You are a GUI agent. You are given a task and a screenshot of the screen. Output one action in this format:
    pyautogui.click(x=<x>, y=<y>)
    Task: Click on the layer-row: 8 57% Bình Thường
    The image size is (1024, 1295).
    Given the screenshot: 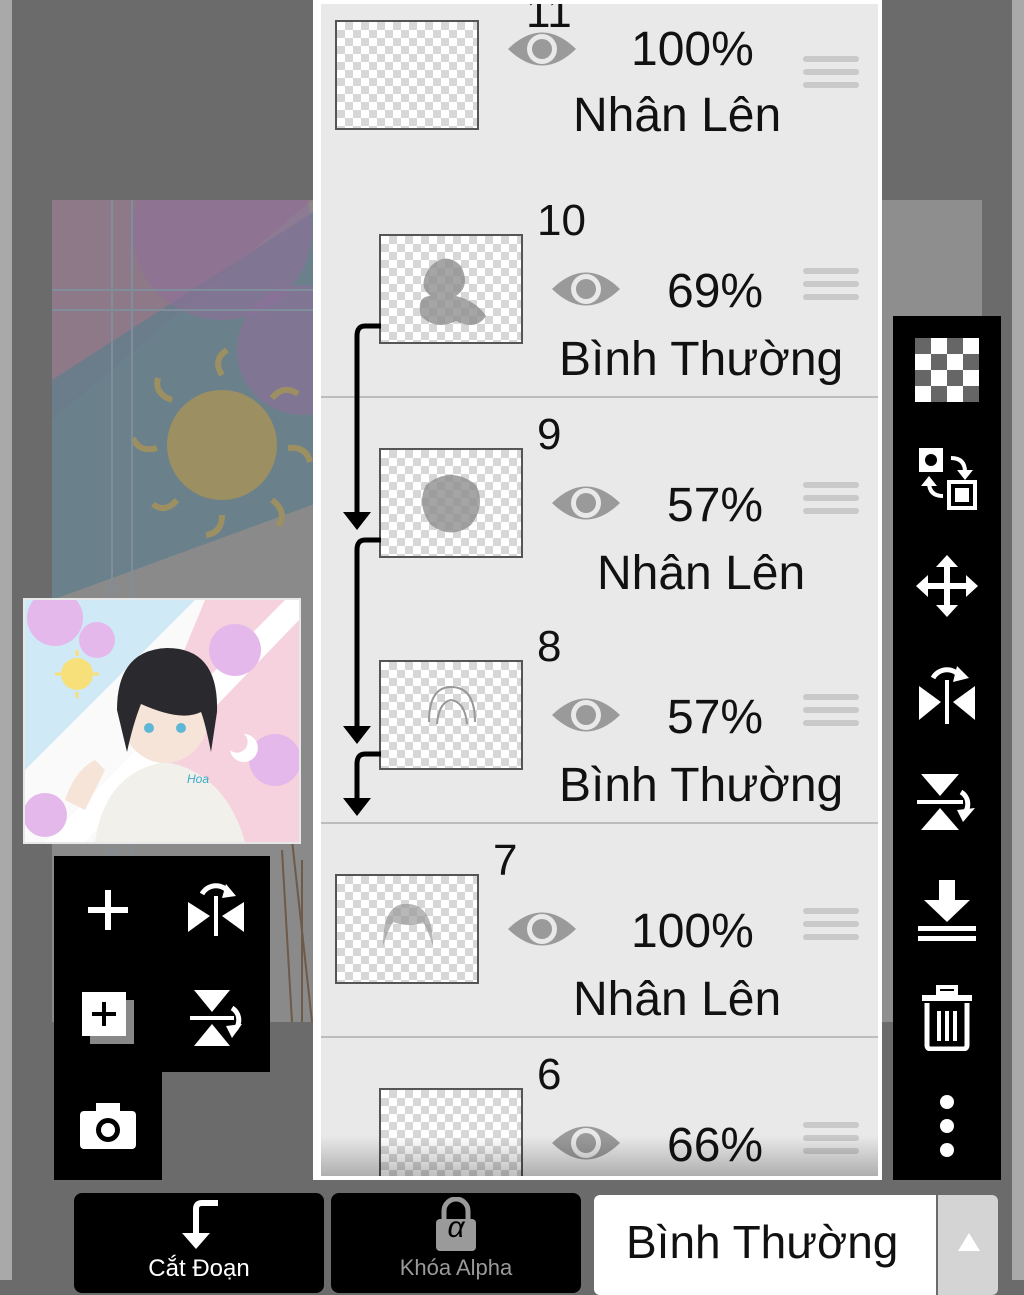 What is the action you would take?
    pyautogui.click(x=599, y=717)
    